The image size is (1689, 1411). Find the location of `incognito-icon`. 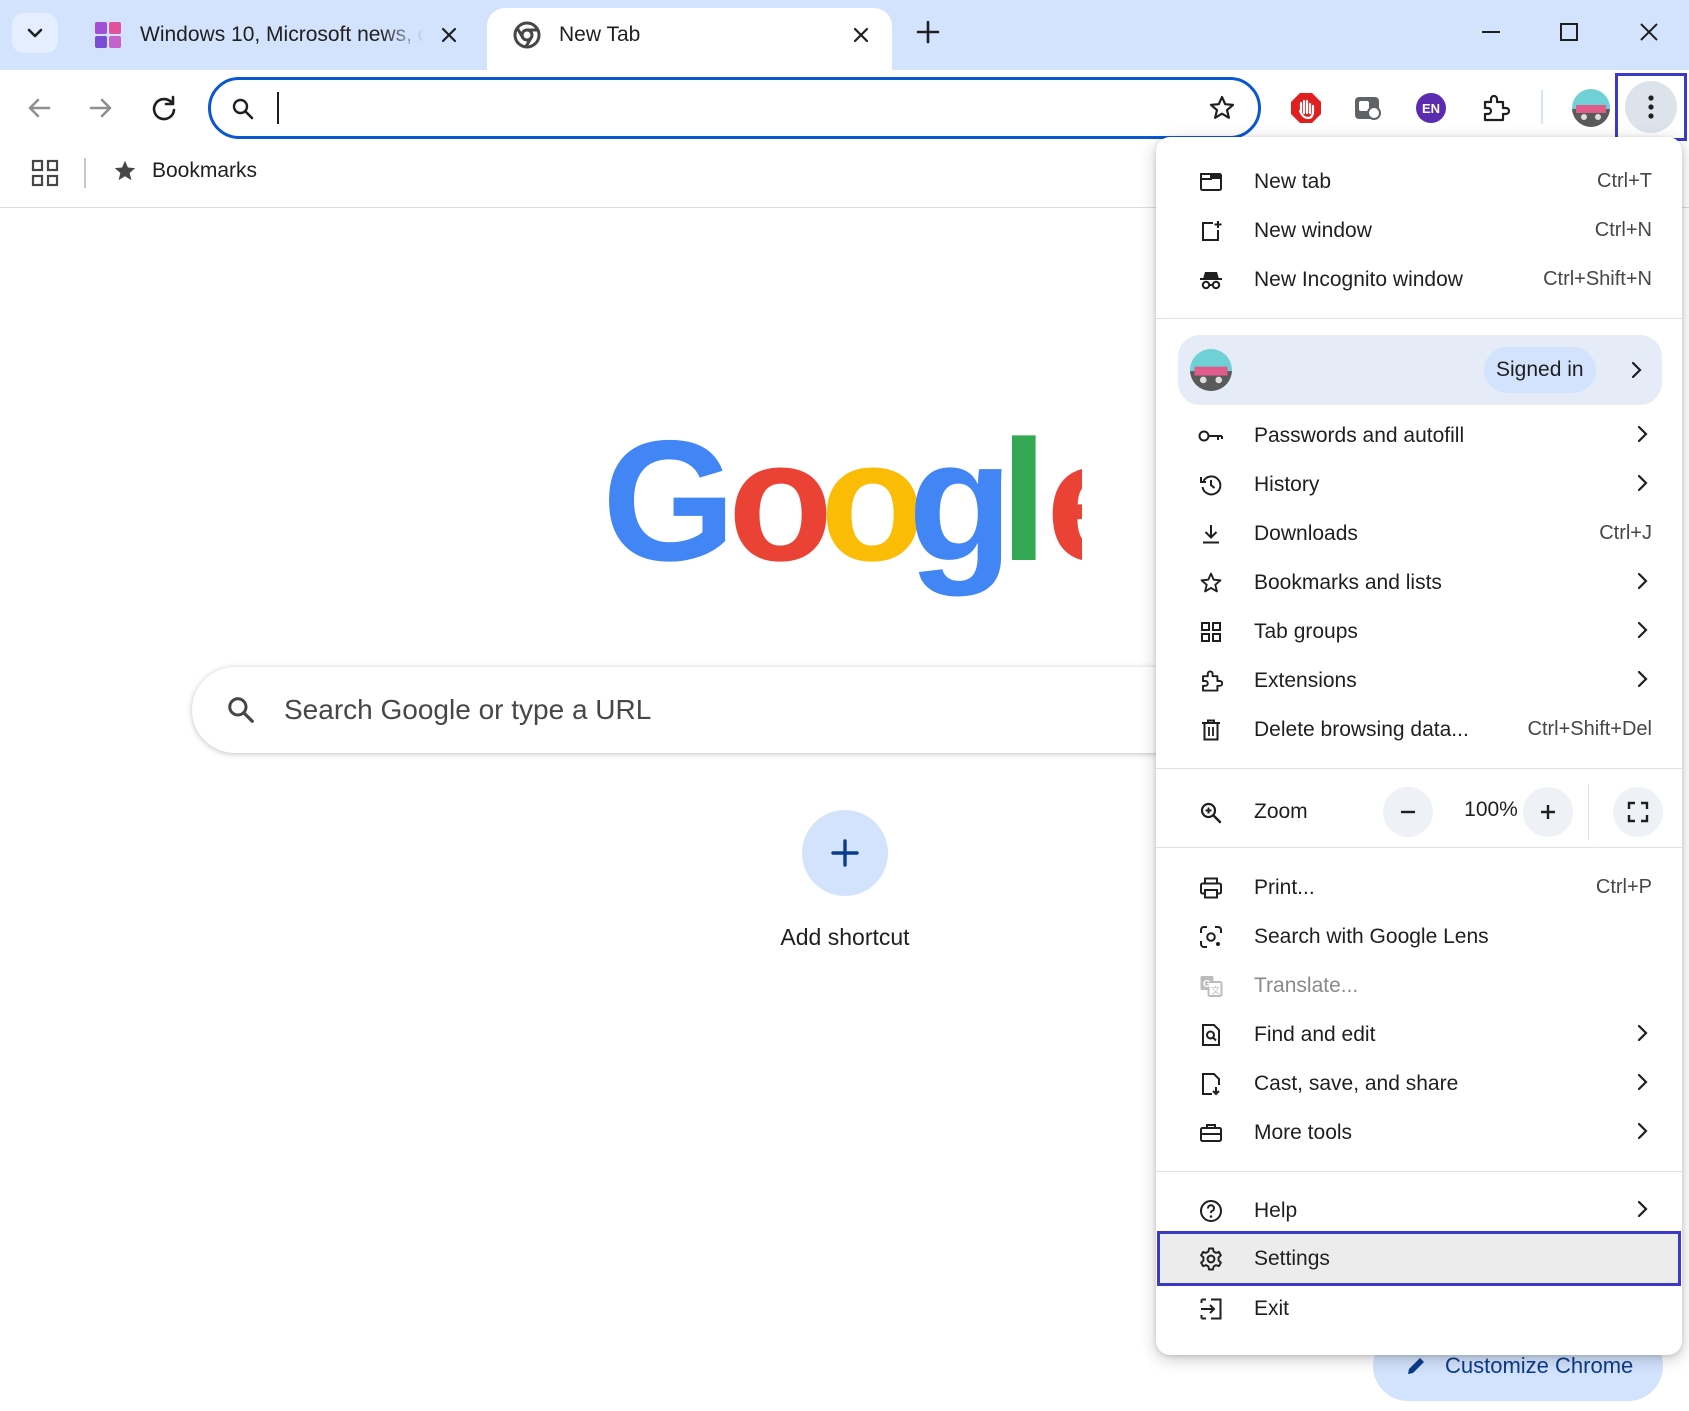

incognito-icon is located at coordinates (1211, 280).